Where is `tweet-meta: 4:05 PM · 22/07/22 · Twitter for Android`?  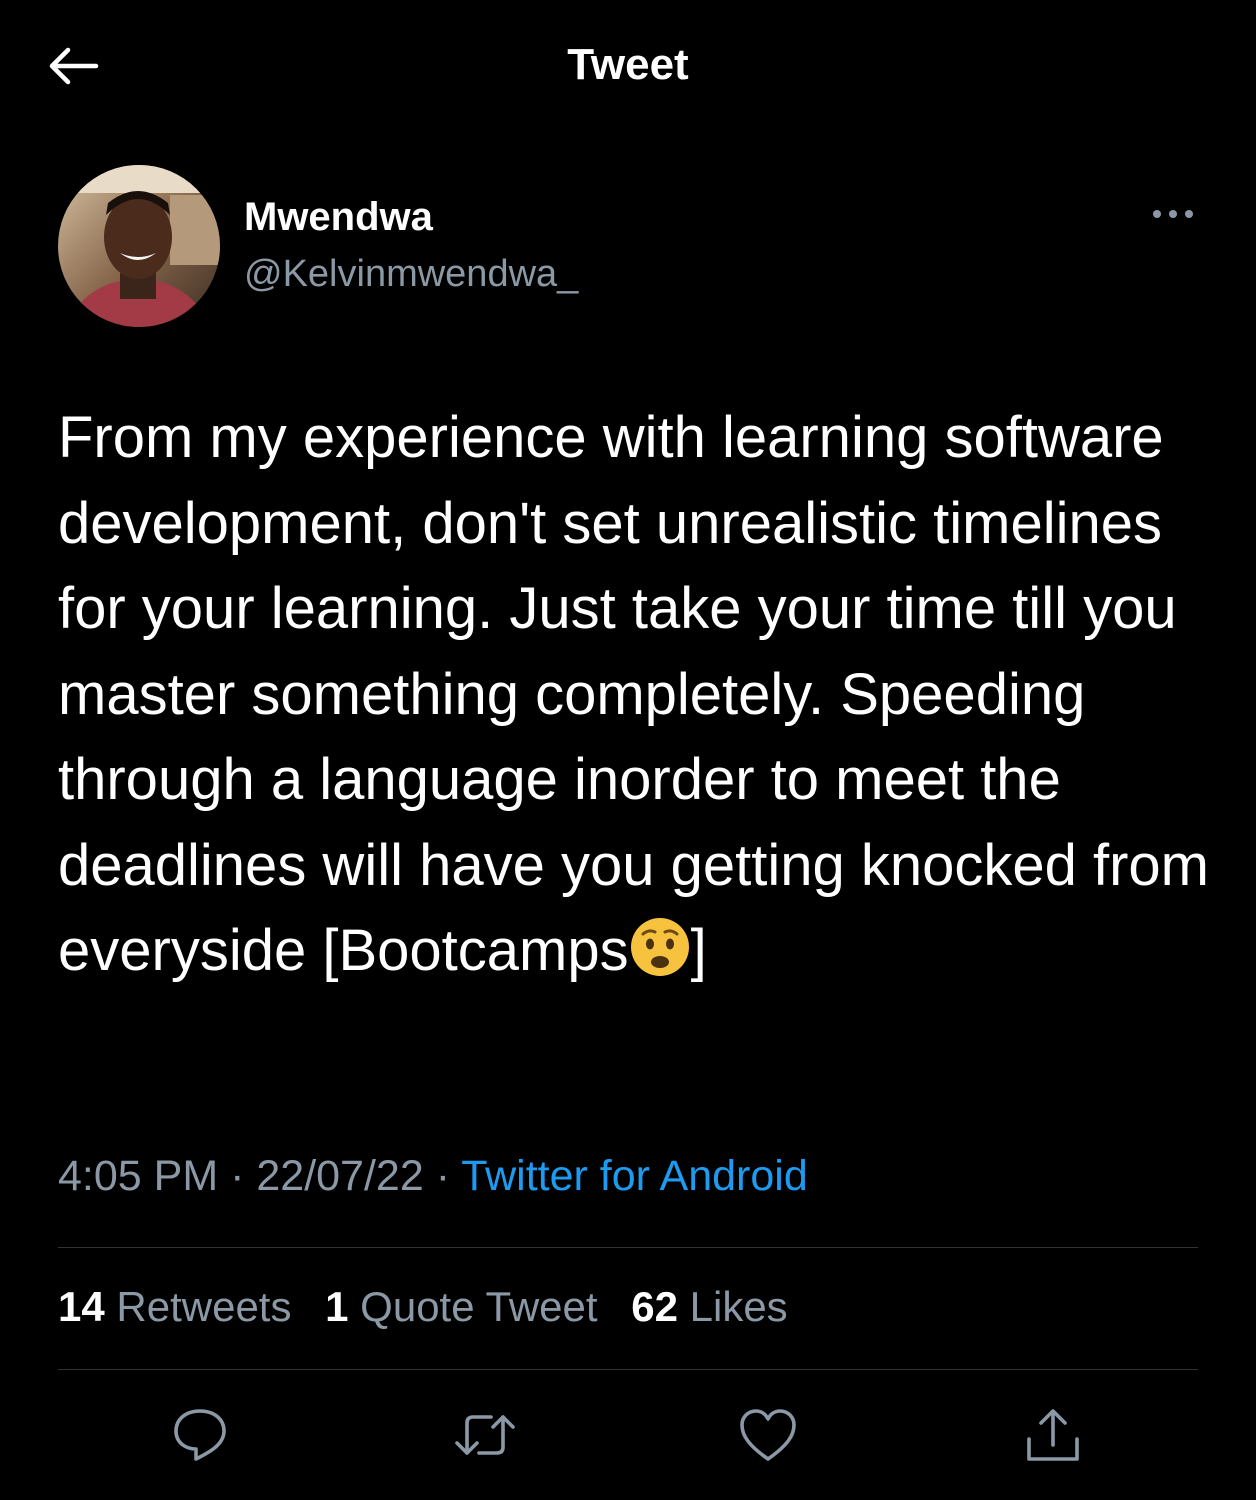
tweet-meta: 4:05 PM · 22/07/22 · Twitter for Android is located at coordinates (433, 1176).